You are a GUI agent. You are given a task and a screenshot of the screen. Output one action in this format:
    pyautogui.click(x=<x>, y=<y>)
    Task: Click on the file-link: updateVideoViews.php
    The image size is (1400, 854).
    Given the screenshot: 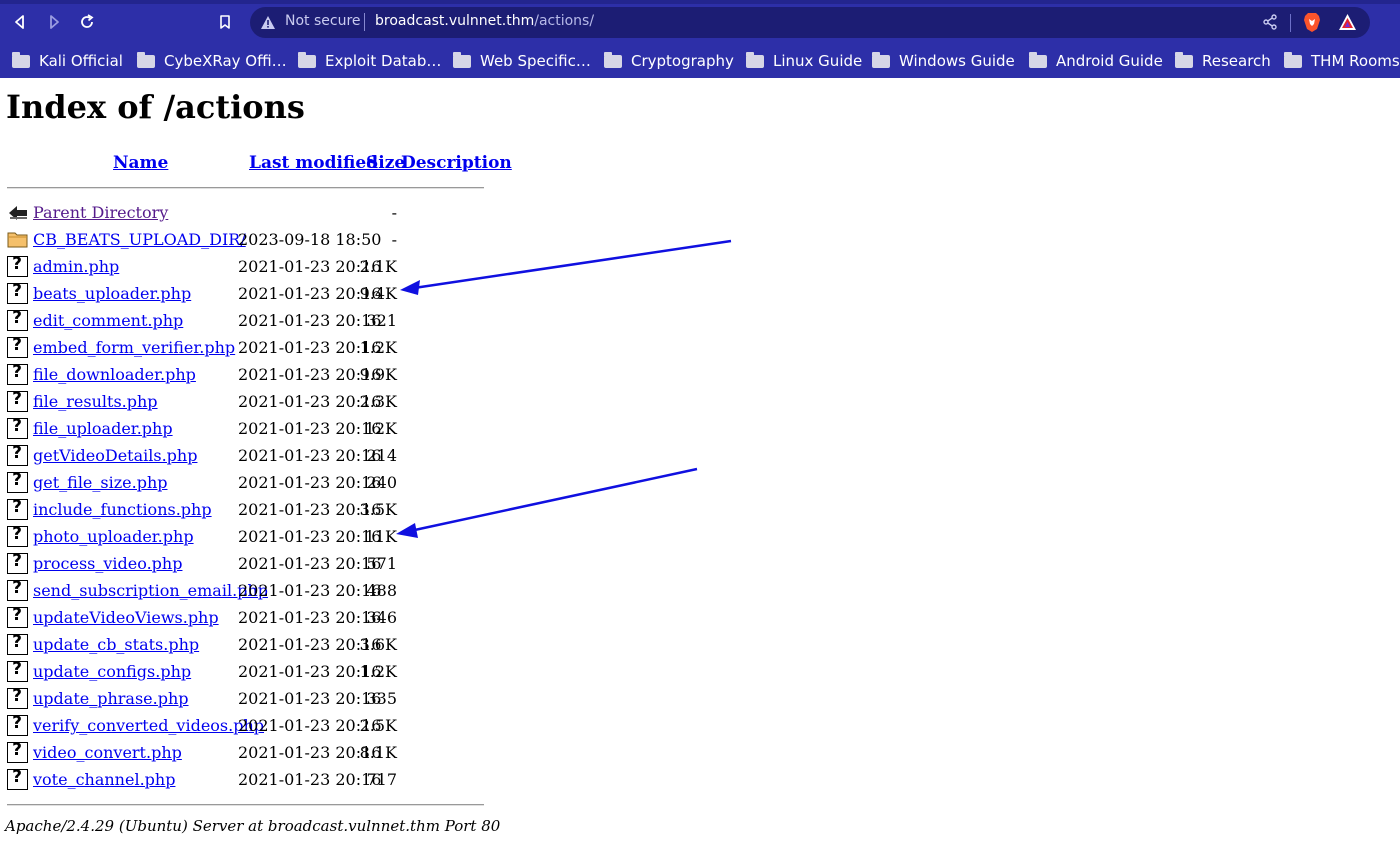 What is the action you would take?
    pyautogui.click(x=126, y=617)
    